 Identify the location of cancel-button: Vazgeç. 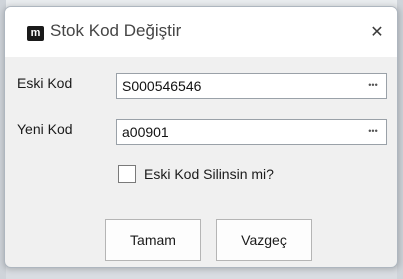
(264, 240).